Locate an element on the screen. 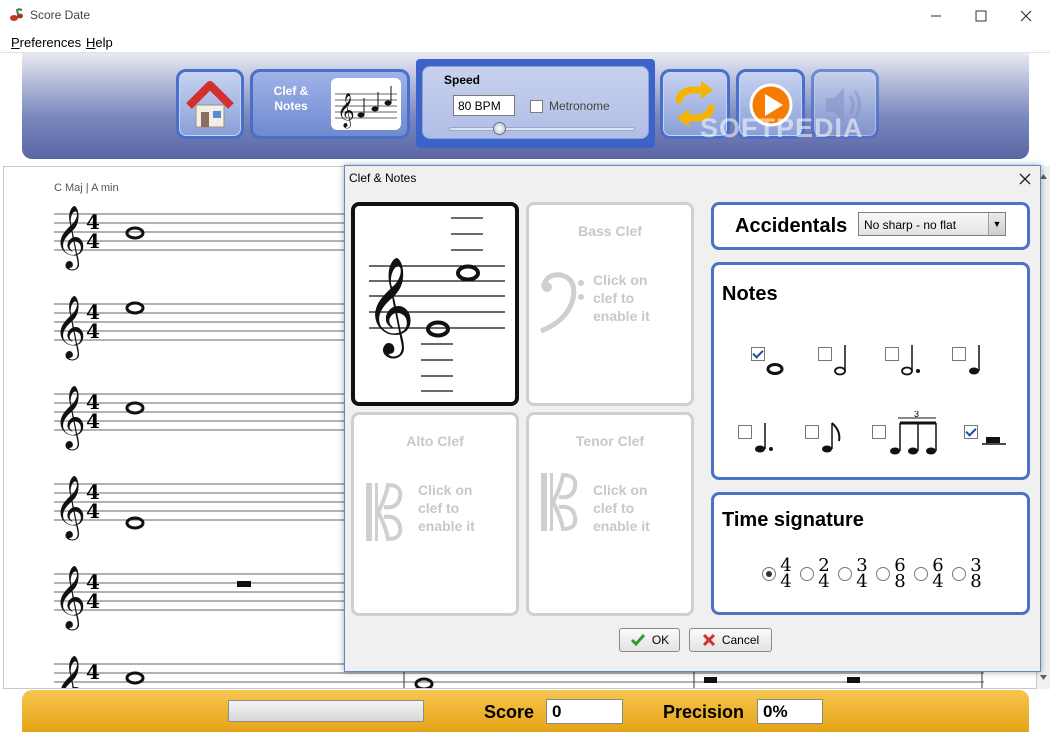  score-field: 0 is located at coordinates (584, 711).